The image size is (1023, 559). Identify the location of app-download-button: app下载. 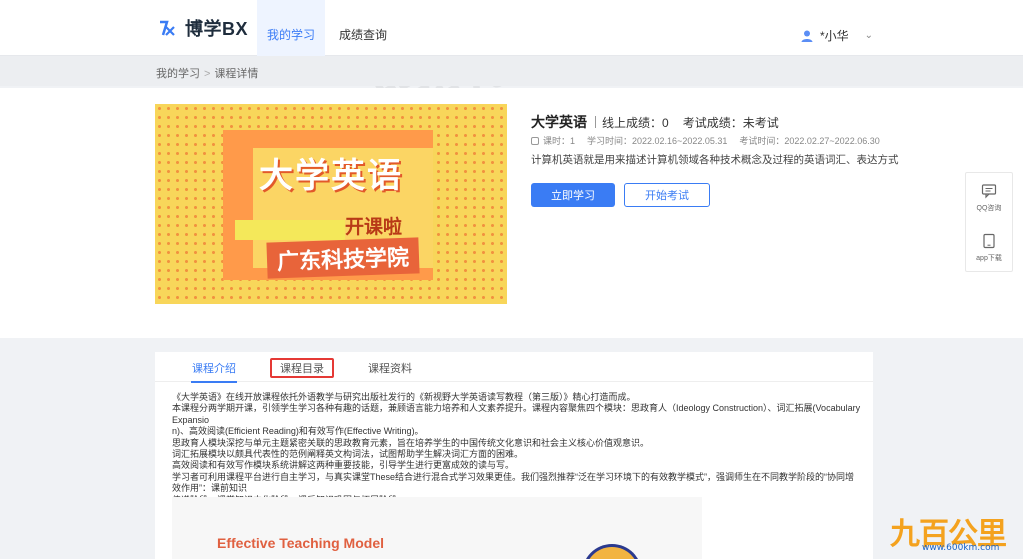
(989, 248).